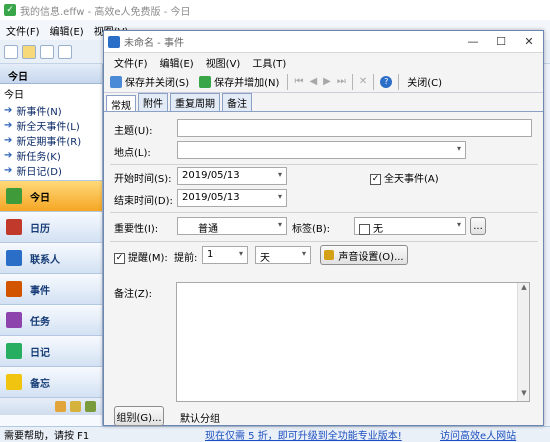  What do you see at coordinates (47, 51) in the screenshot?
I see `print-icon` at bounding box center [47, 51].